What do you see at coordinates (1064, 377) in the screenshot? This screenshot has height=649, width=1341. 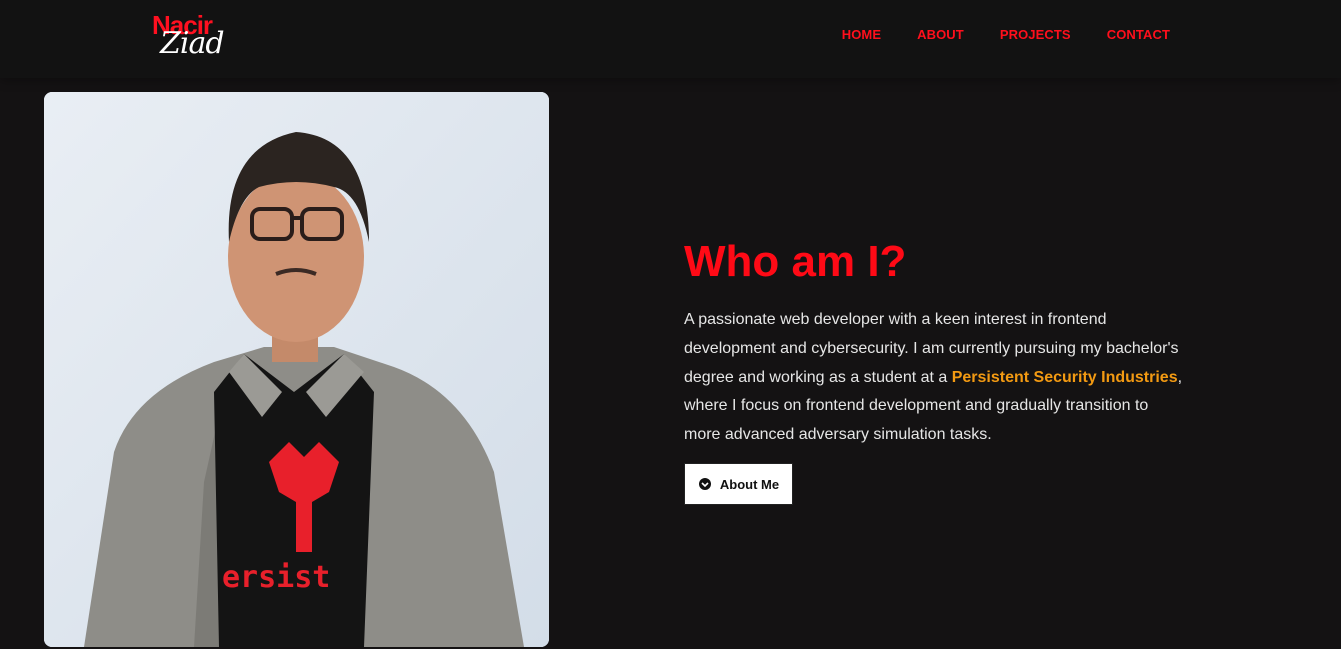 I see `company-highlight: Persistent Security Industries` at bounding box center [1064, 377].